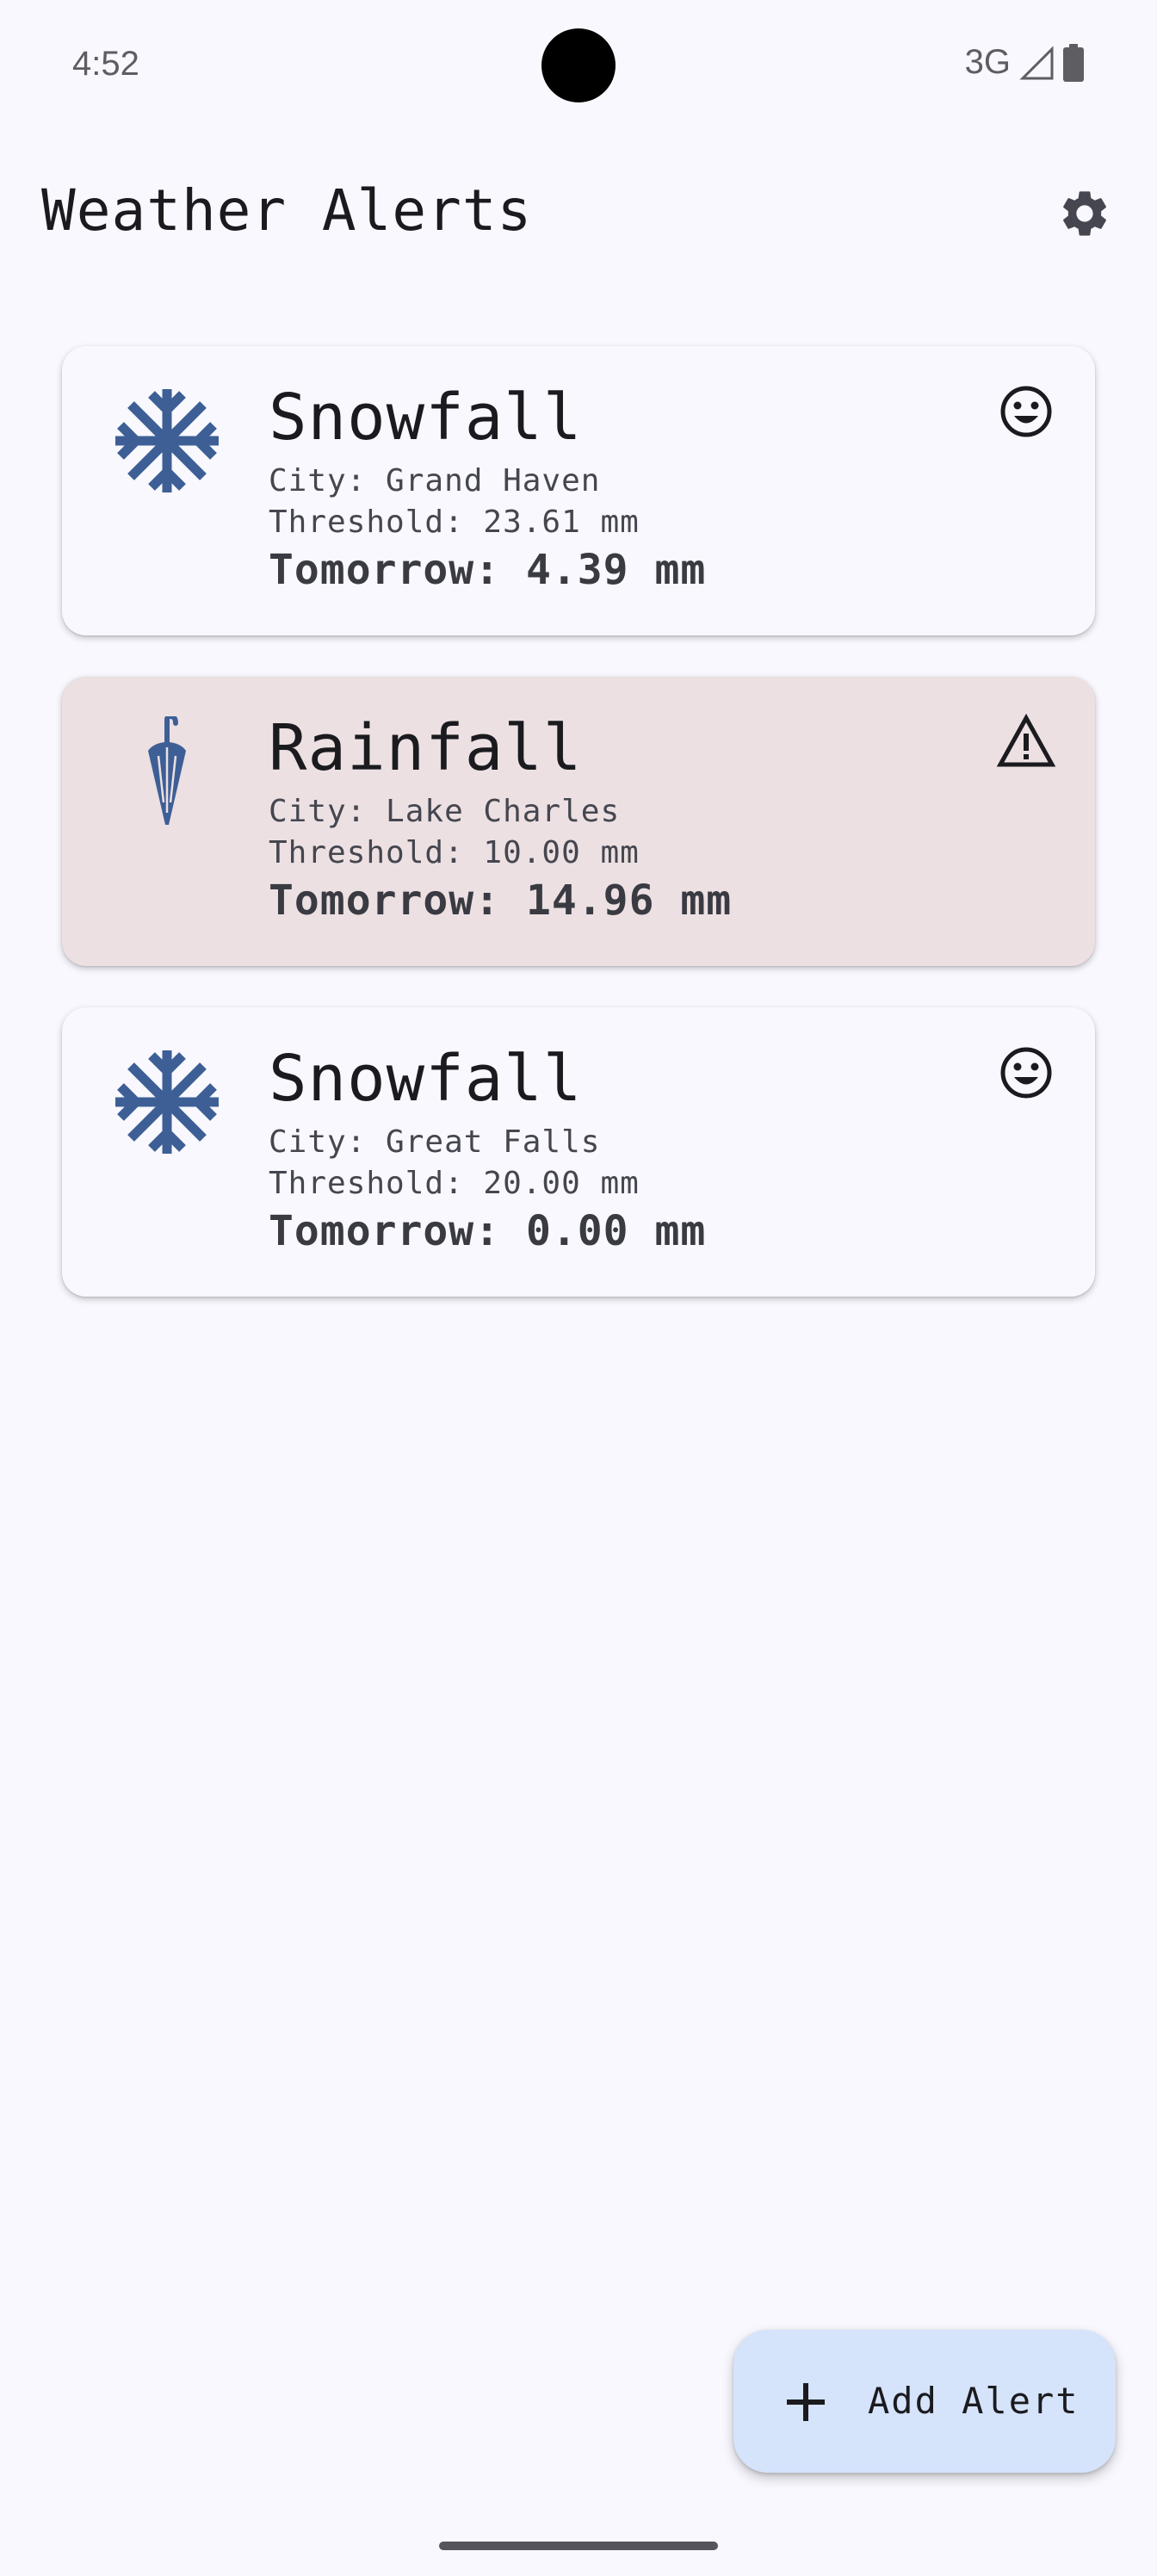 The image size is (1157, 2576). Describe the element at coordinates (974, 2401) in the screenshot. I see `add-alert-label: Add Alert` at that location.